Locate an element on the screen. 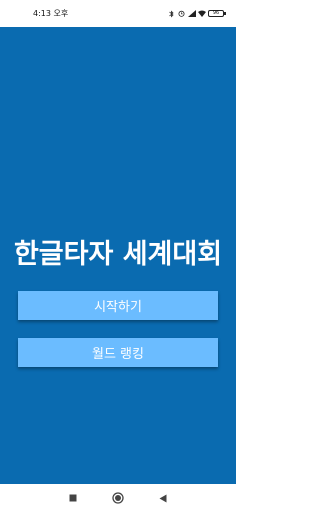 Image resolution: width=320 pixels, height=512 pixels. recents-icon is located at coordinates (73, 498).